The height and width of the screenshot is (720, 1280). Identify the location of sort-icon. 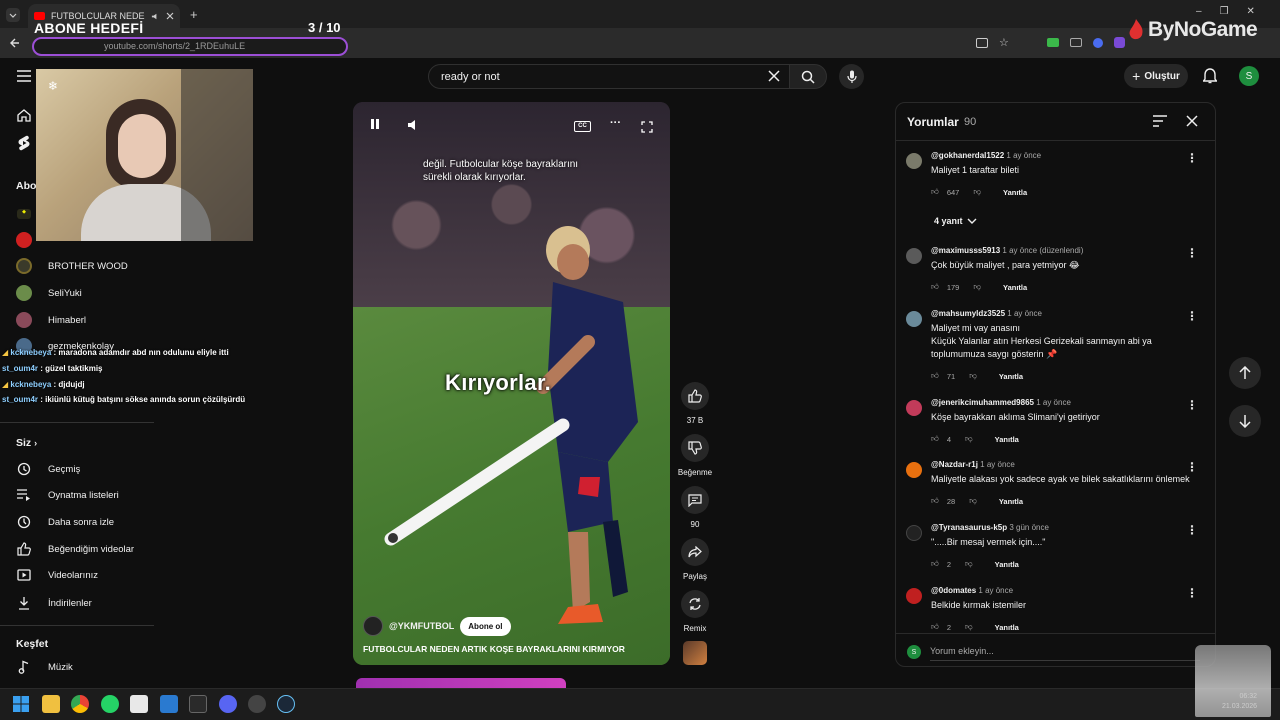
(1160, 121).